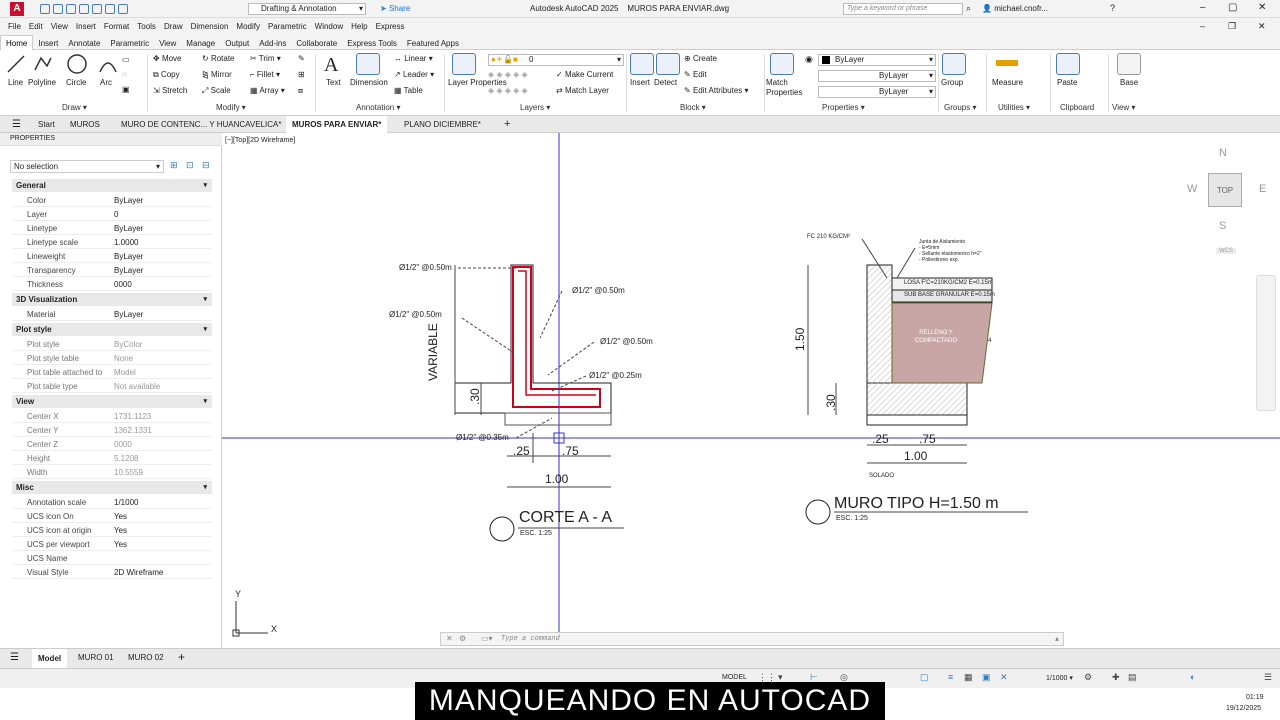 The image size is (1280, 720). What do you see at coordinates (112, 572) in the screenshot?
I see `property-row: Visual Style 2D Wireframe` at bounding box center [112, 572].